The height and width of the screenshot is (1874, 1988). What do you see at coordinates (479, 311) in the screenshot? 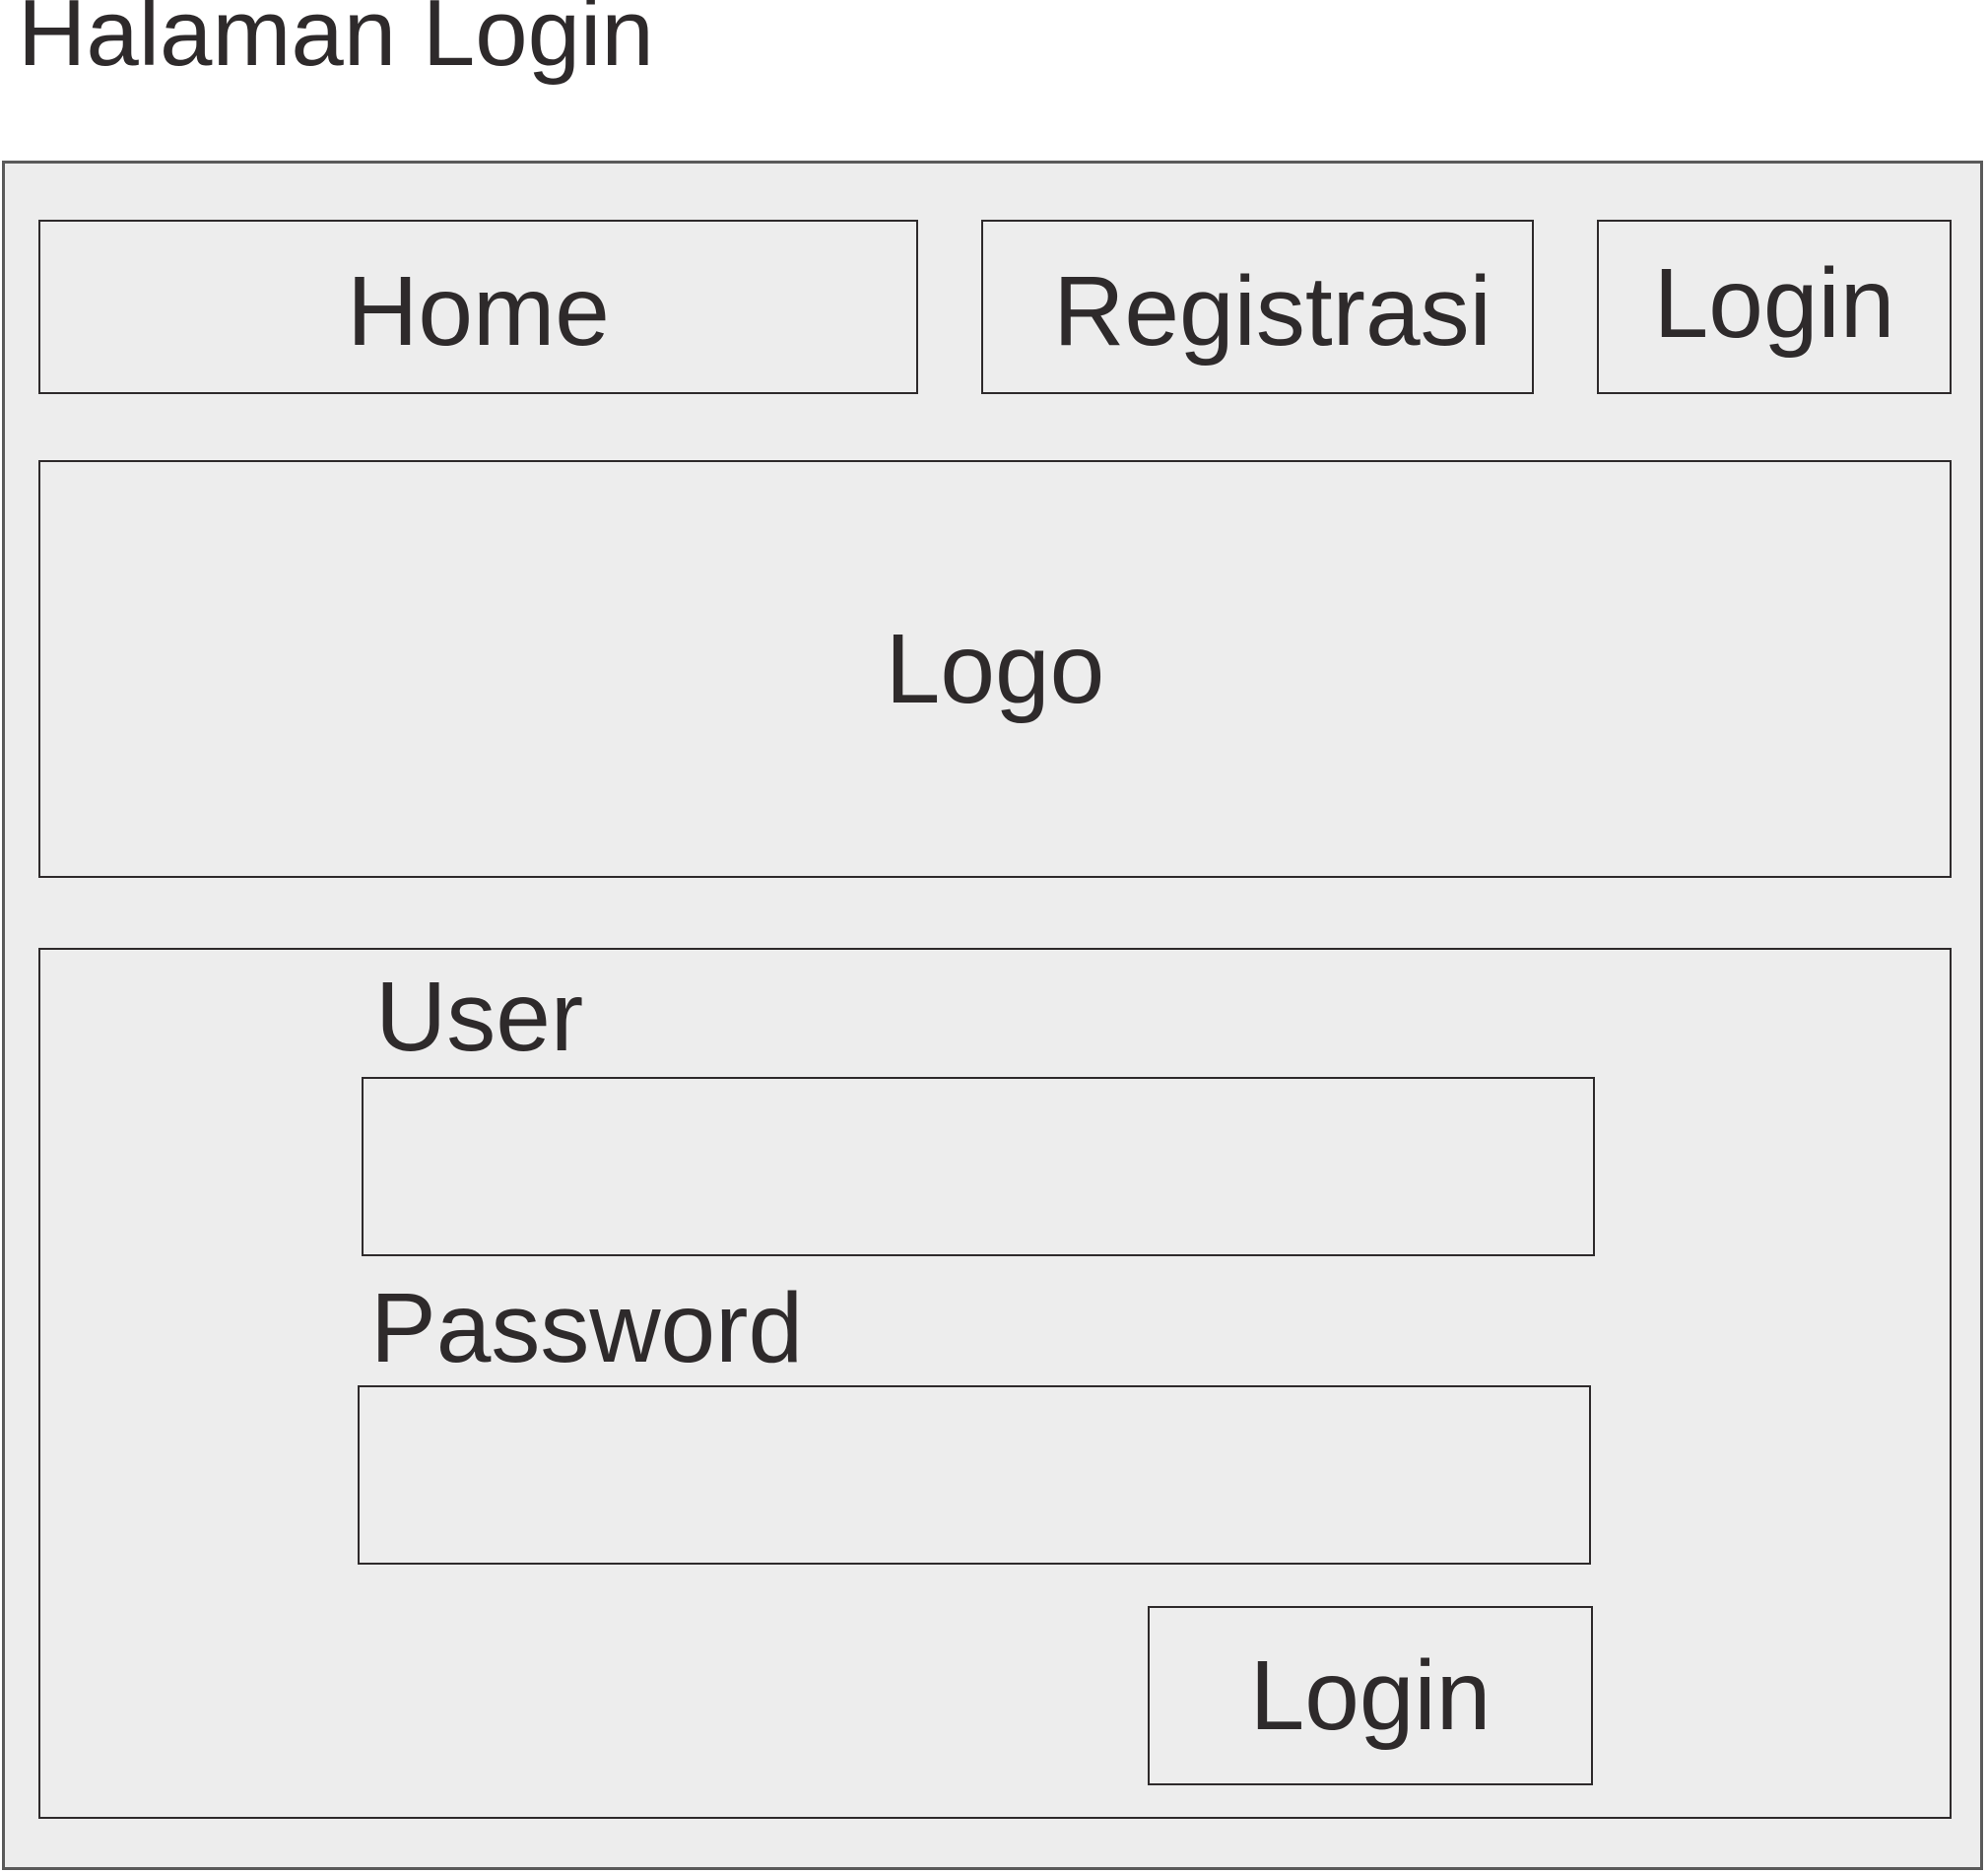
I see `nav-home-label: Home` at bounding box center [479, 311].